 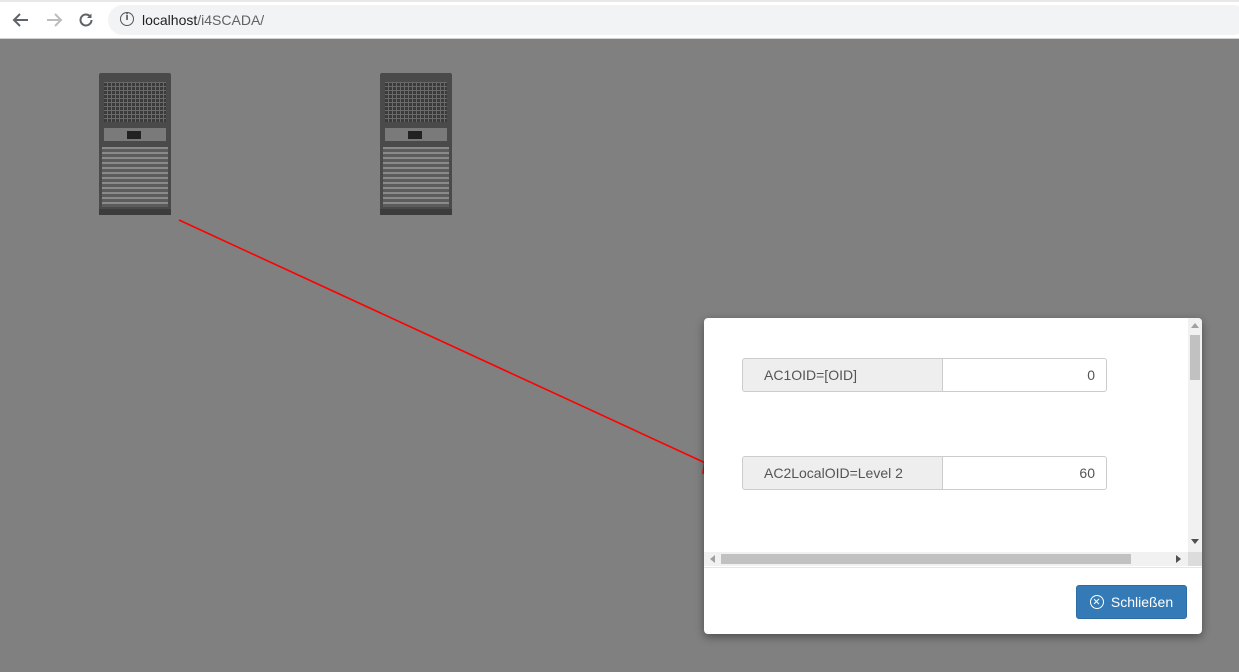 What do you see at coordinates (1096, 602) in the screenshot?
I see `circle-x-icon` at bounding box center [1096, 602].